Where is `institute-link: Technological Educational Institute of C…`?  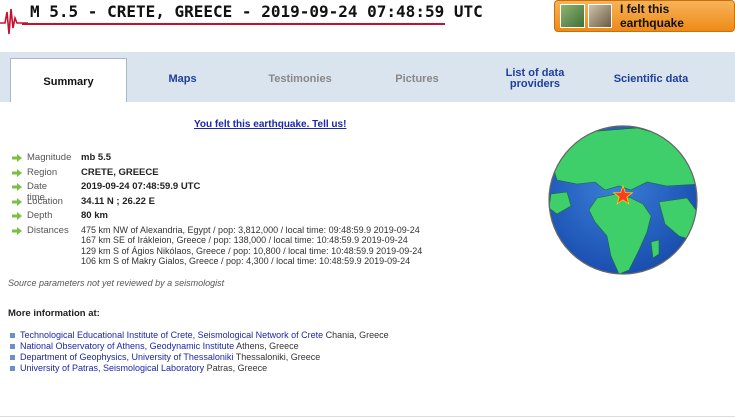
institute-link: Technological Educational Institute of C… is located at coordinates (171, 335).